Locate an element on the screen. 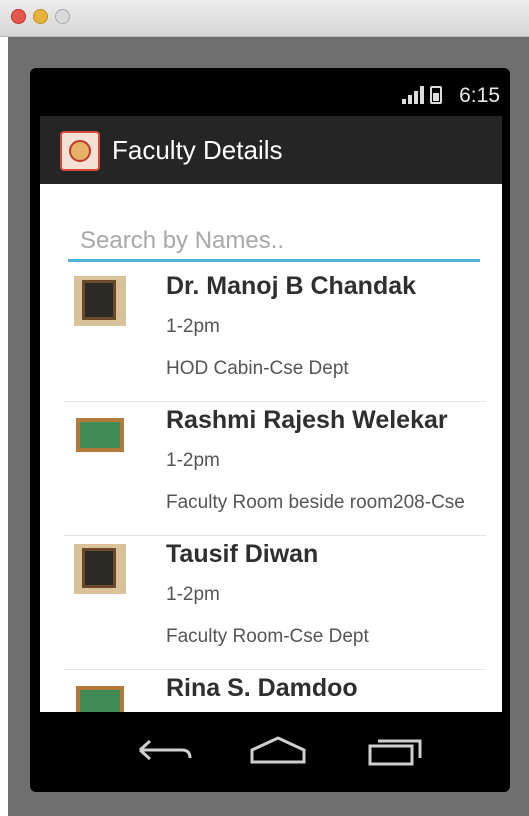  zoom-window-button is located at coordinates (62, 16).